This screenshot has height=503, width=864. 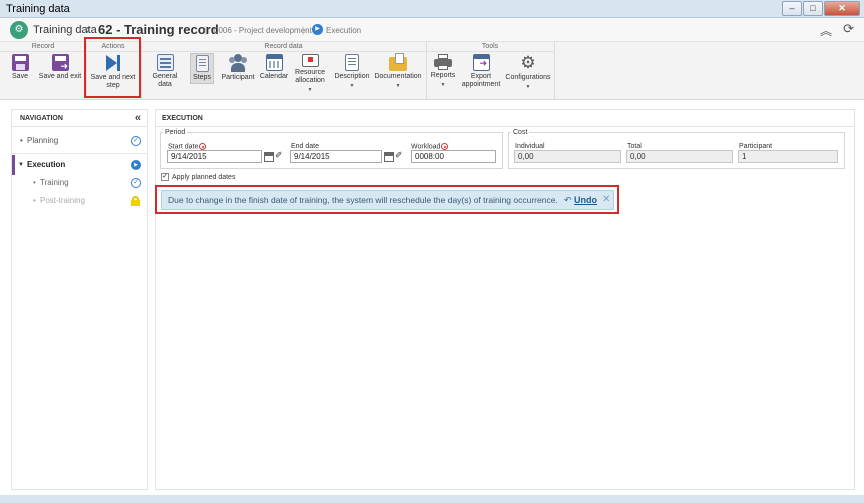 What do you see at coordinates (792, 8) in the screenshot?
I see `minimize-button: –` at bounding box center [792, 8].